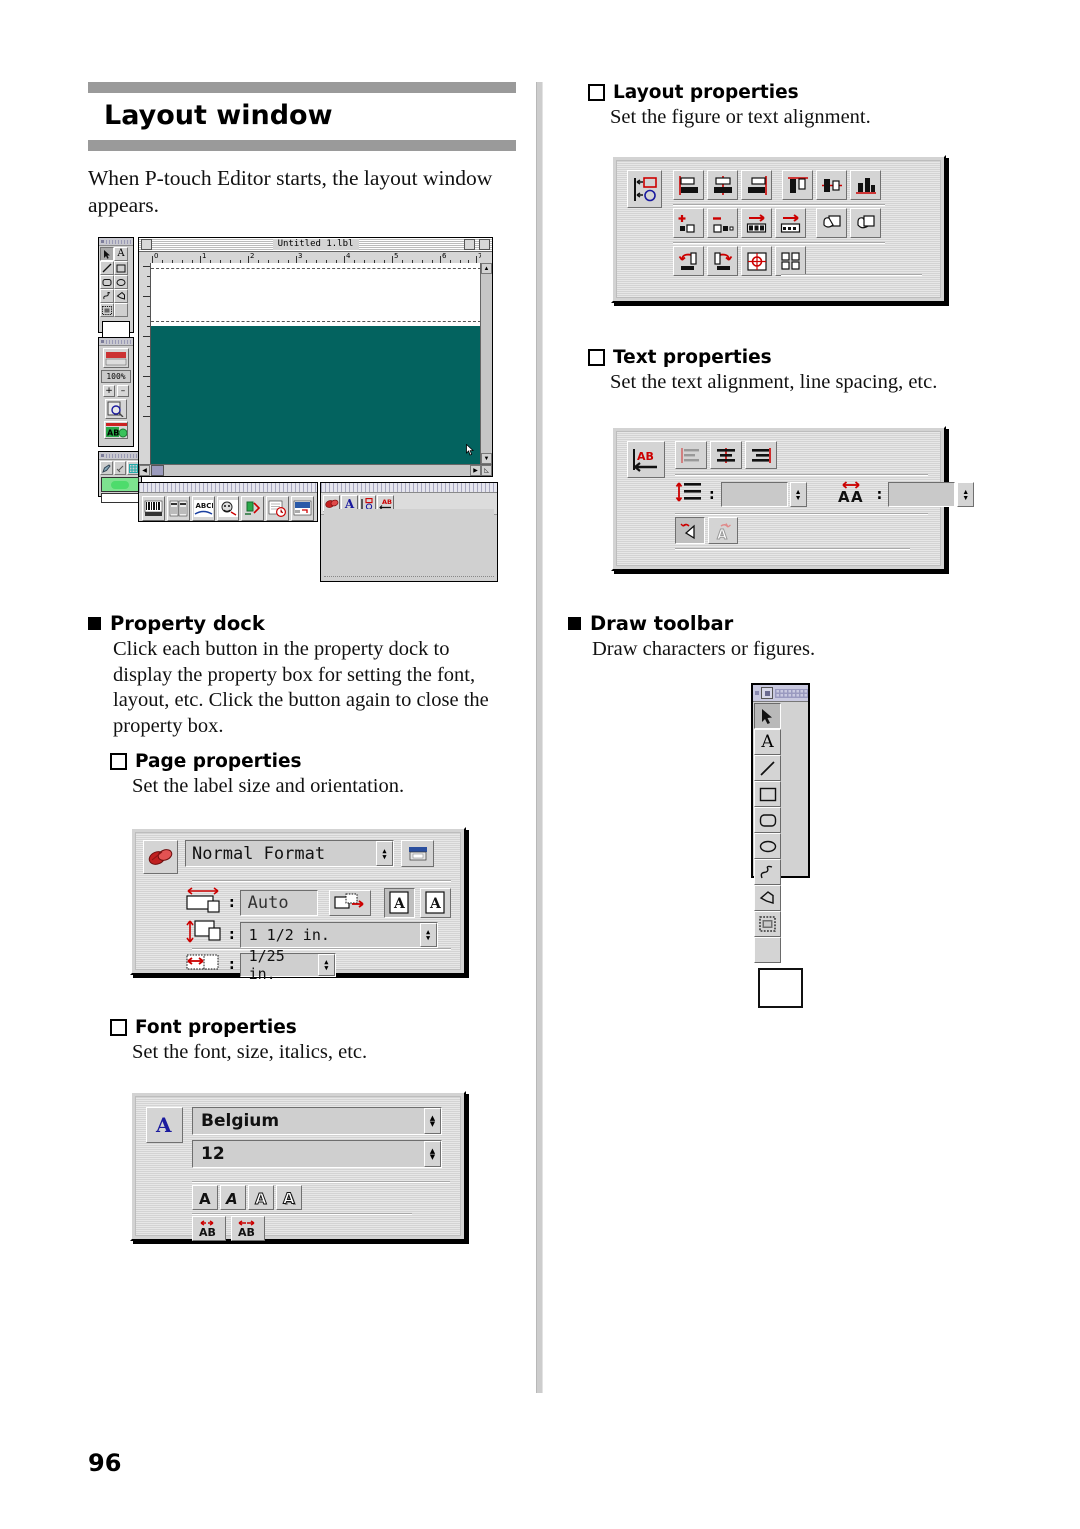  Describe the element at coordinates (116, 392) in the screenshot. I see `view-palette: 100% + – AB` at that location.